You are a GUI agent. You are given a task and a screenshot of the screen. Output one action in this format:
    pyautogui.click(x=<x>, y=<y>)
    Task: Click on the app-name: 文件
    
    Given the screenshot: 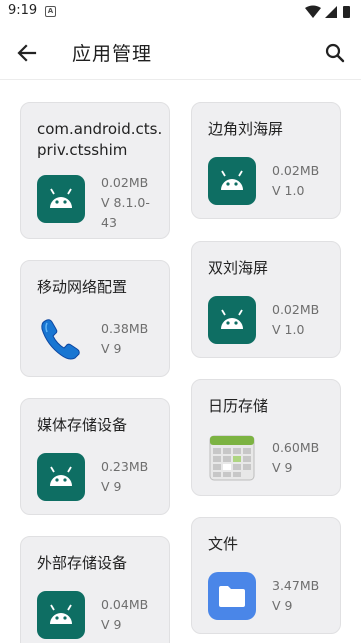 What is the action you would take?
    pyautogui.click(x=223, y=544)
    